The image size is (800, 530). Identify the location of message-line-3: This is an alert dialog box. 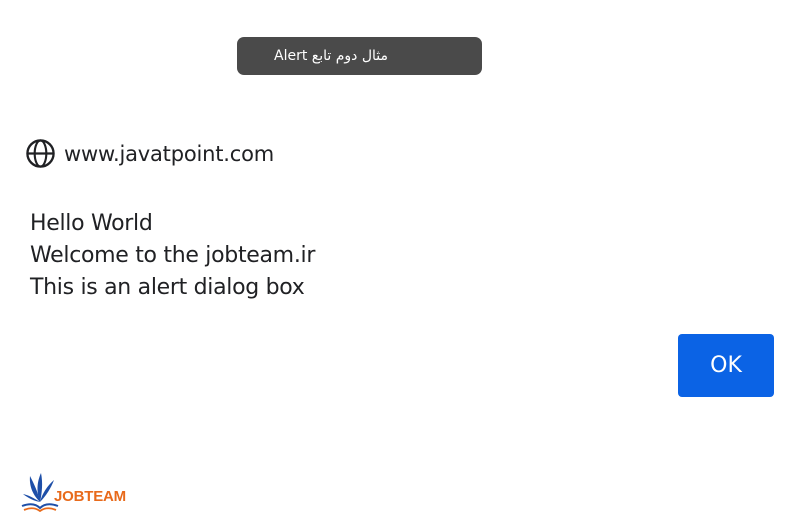
(167, 287).